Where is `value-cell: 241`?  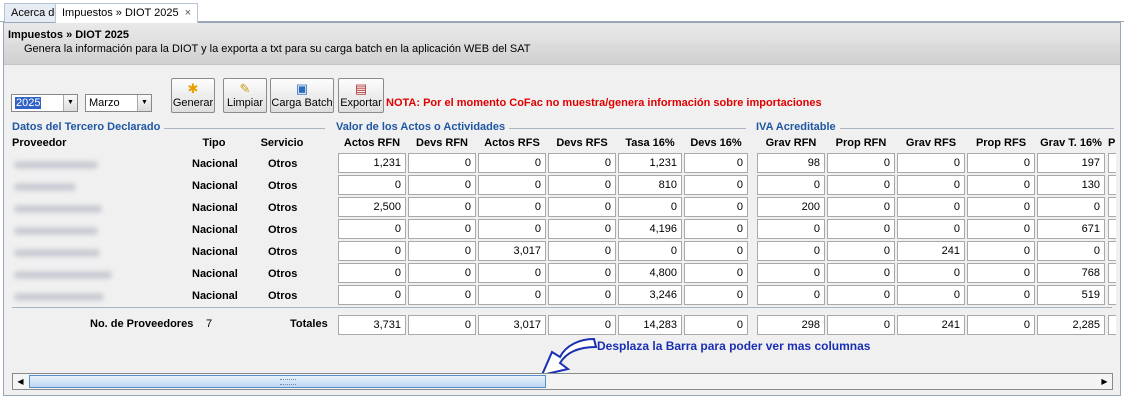
value-cell: 241 is located at coordinates (931, 251).